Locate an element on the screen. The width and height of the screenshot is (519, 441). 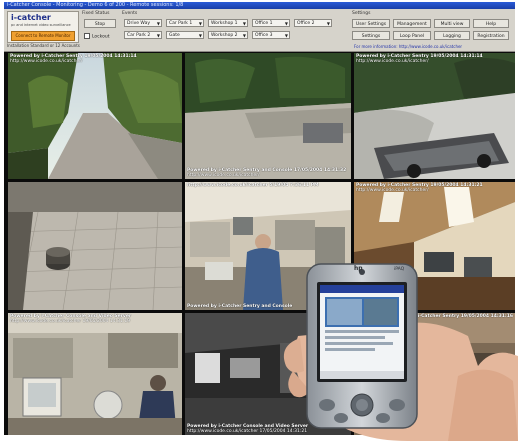
cluttered-office-image is located at coordinates (95, 374).